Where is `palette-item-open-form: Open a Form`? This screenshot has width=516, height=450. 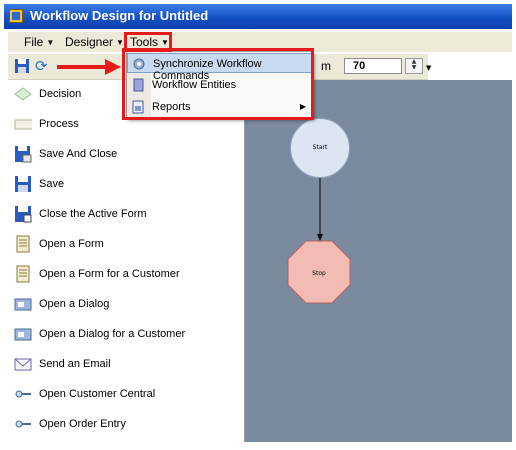
palette-item-open-form: Open a Form is located at coordinates (126, 245).